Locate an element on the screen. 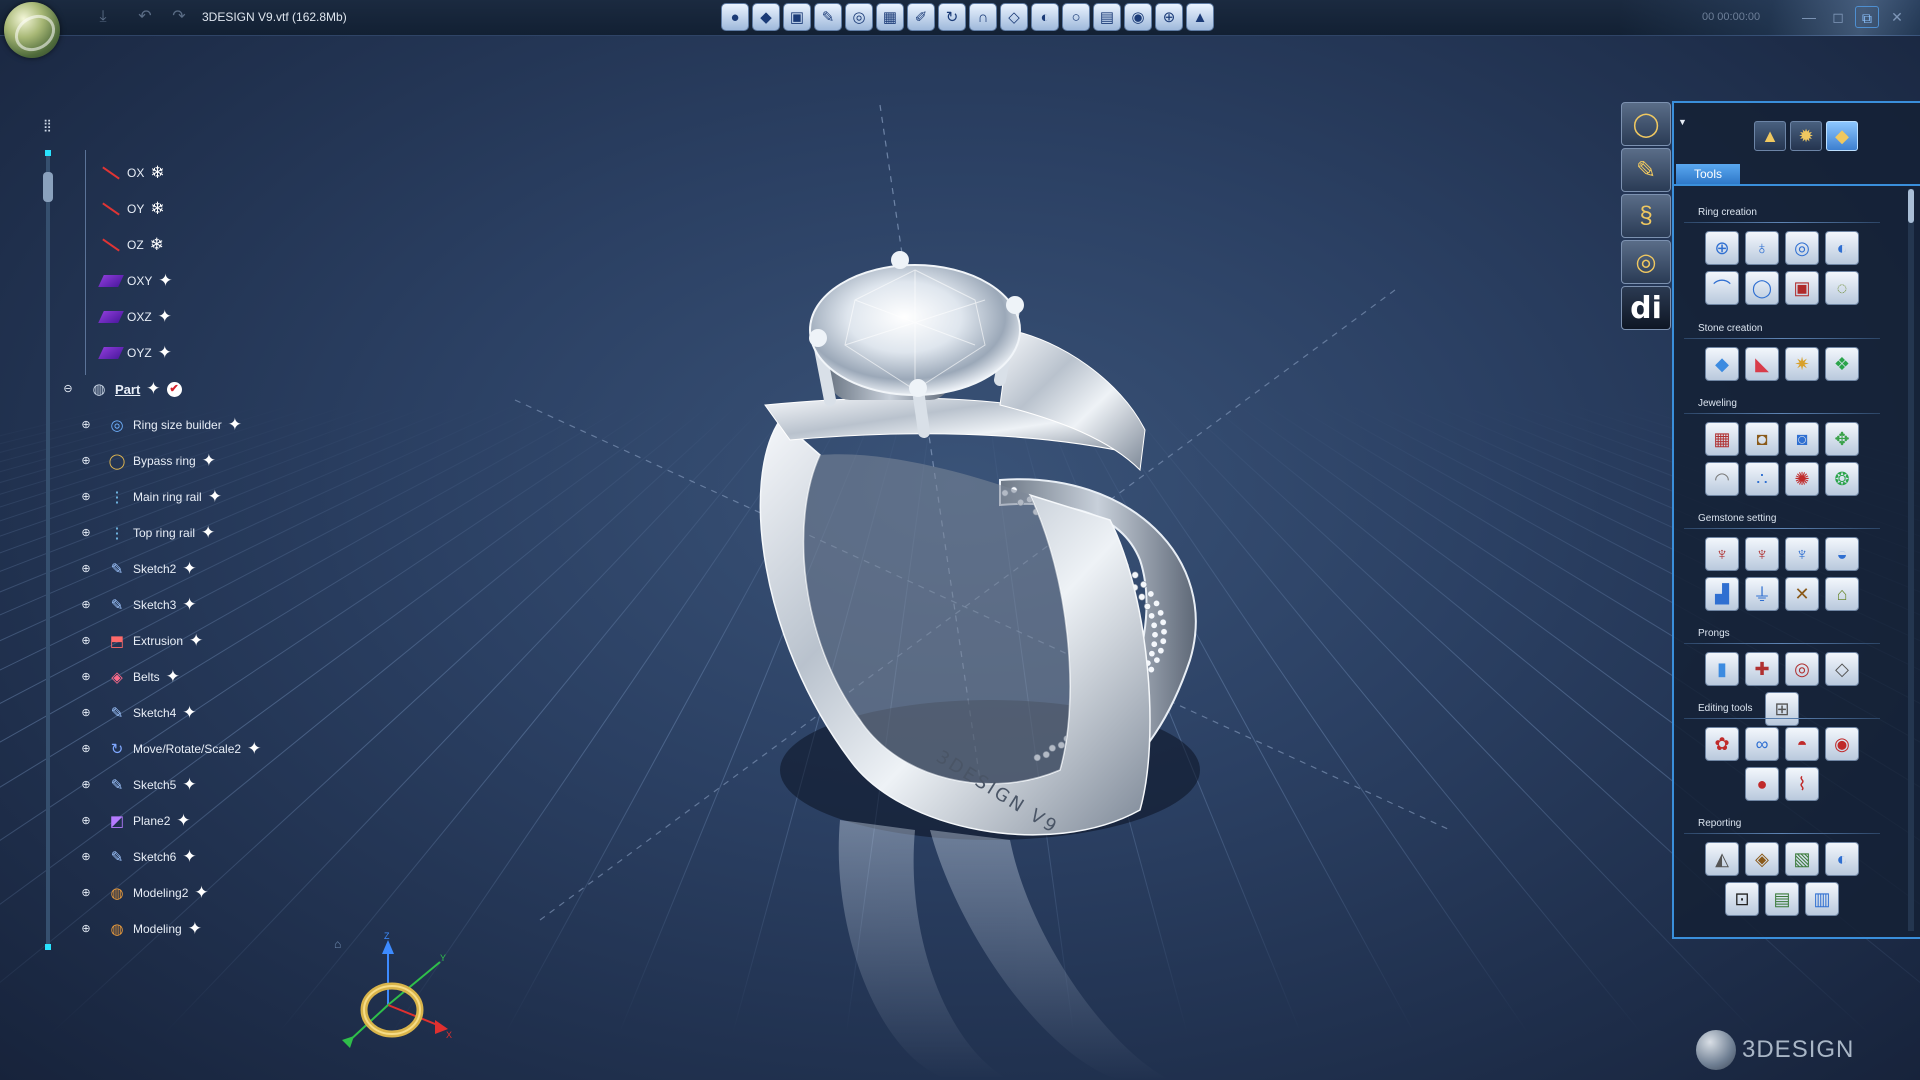 The width and height of the screenshot is (1920, 1080). panel-scrollbar is located at coordinates (1911, 560).